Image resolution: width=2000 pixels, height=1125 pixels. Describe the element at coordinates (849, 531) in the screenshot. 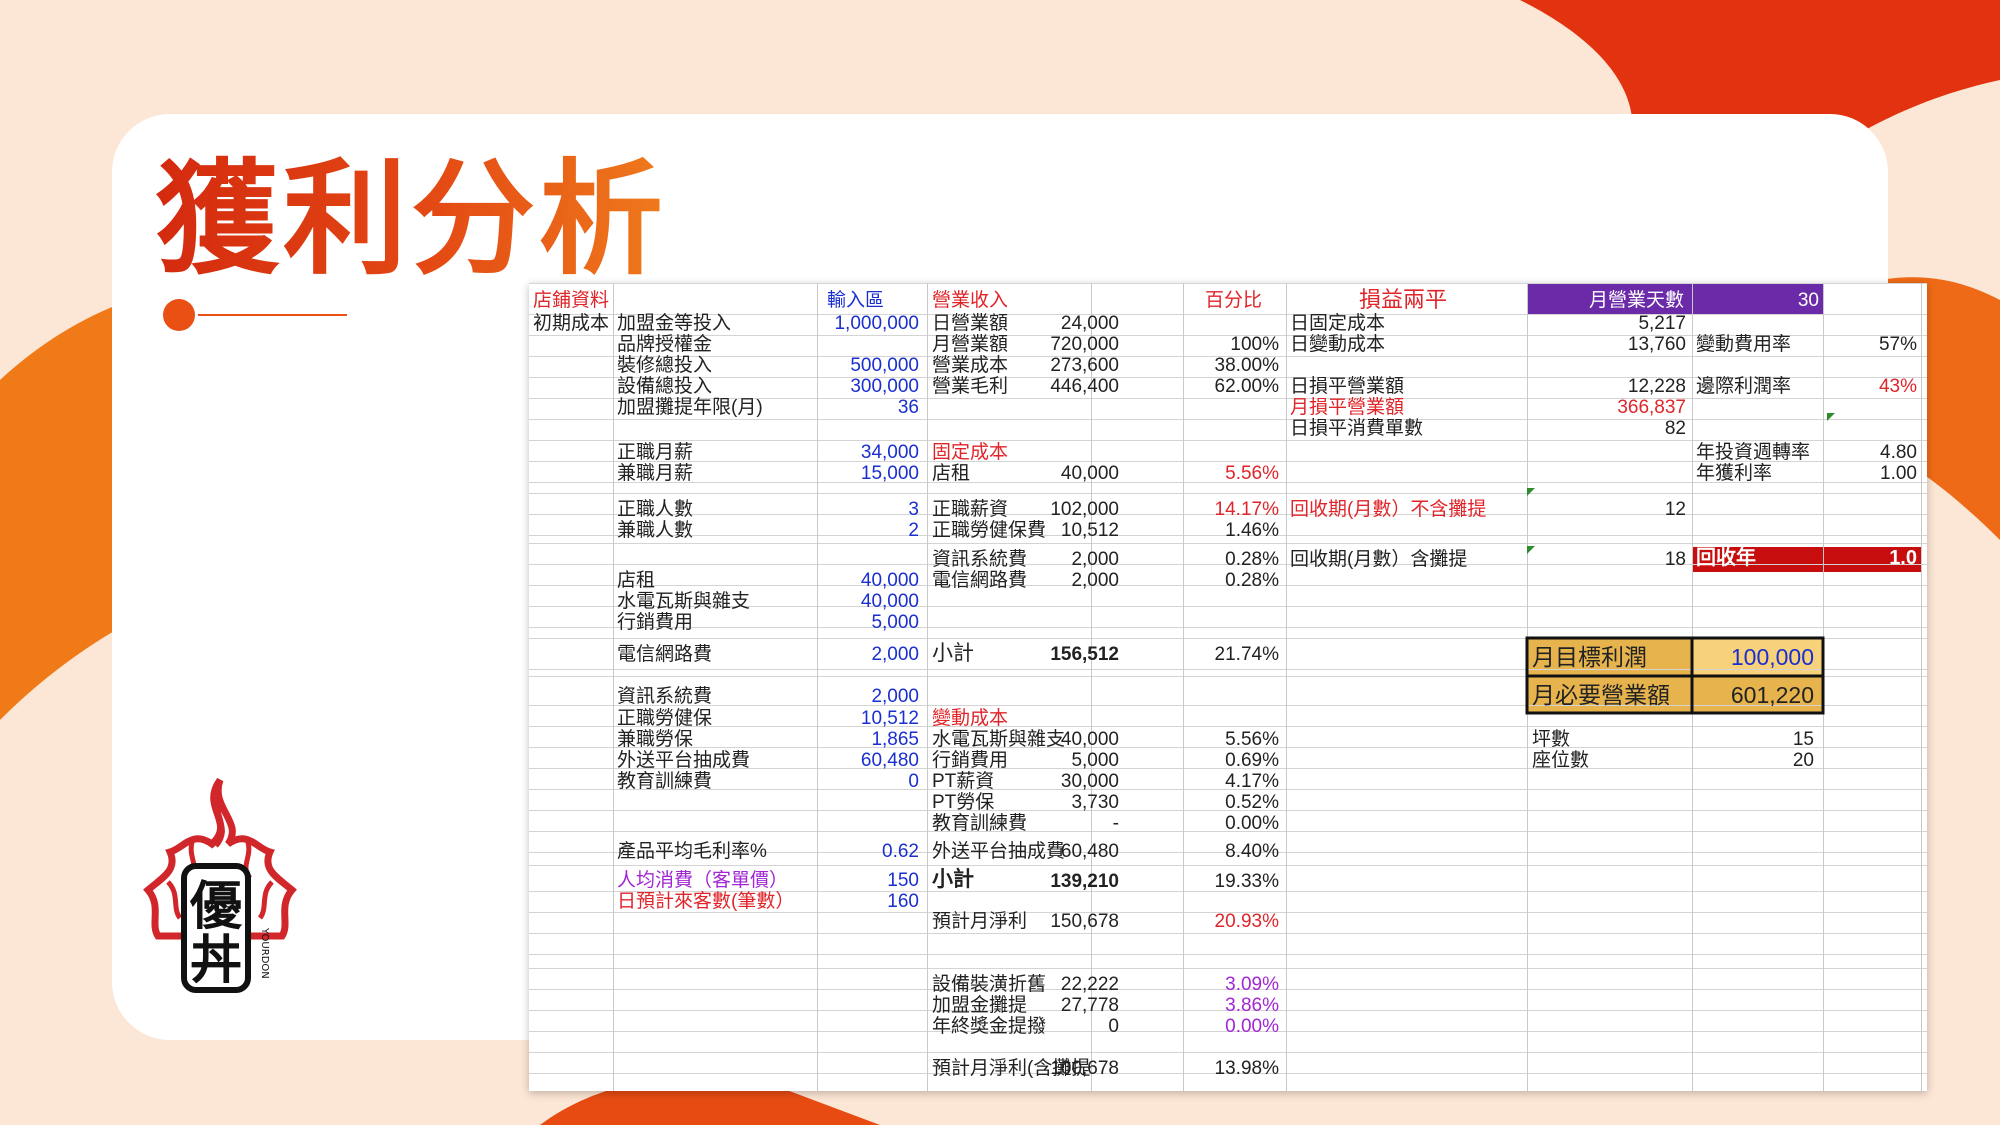

I see `pt-count-input: 2` at that location.